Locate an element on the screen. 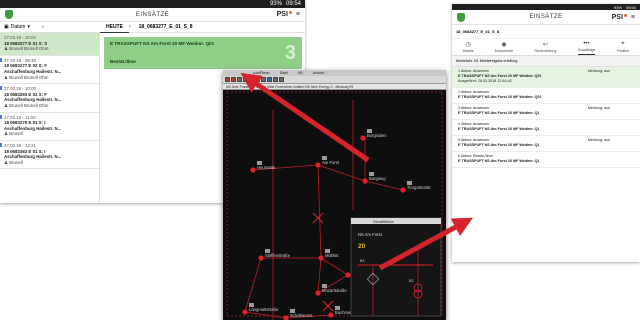  chevron-left-icon: ‹ is located at coordinates (43, 27).